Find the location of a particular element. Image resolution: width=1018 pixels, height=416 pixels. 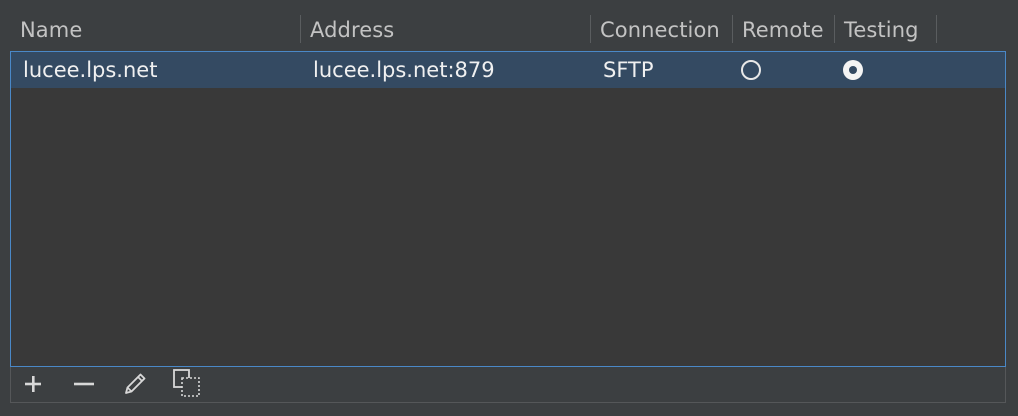

cell-name: lucee.lps.net is located at coordinates (90, 70).